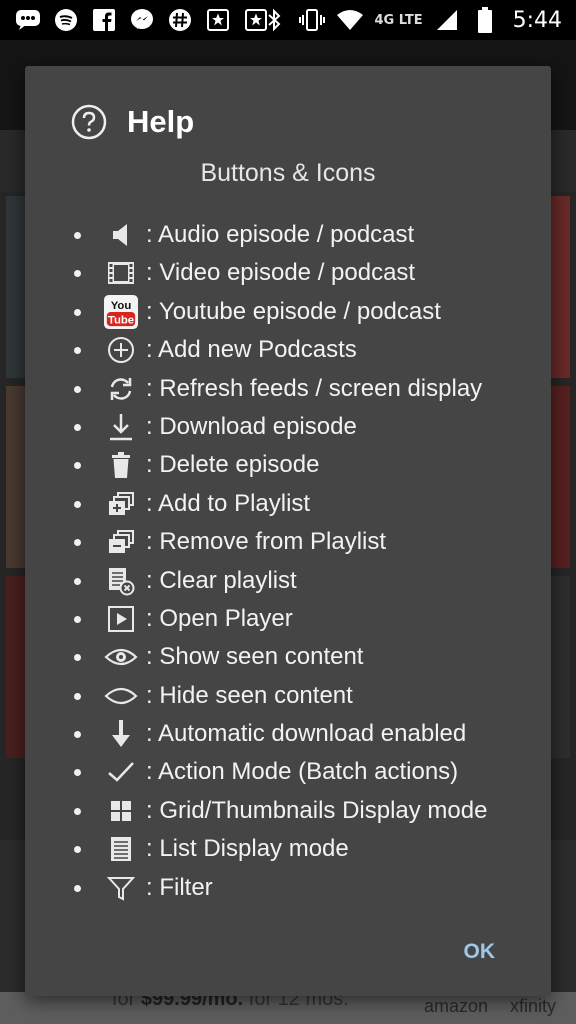 This screenshot has height=1024, width=576. I want to click on list-icon, so click(121, 849).